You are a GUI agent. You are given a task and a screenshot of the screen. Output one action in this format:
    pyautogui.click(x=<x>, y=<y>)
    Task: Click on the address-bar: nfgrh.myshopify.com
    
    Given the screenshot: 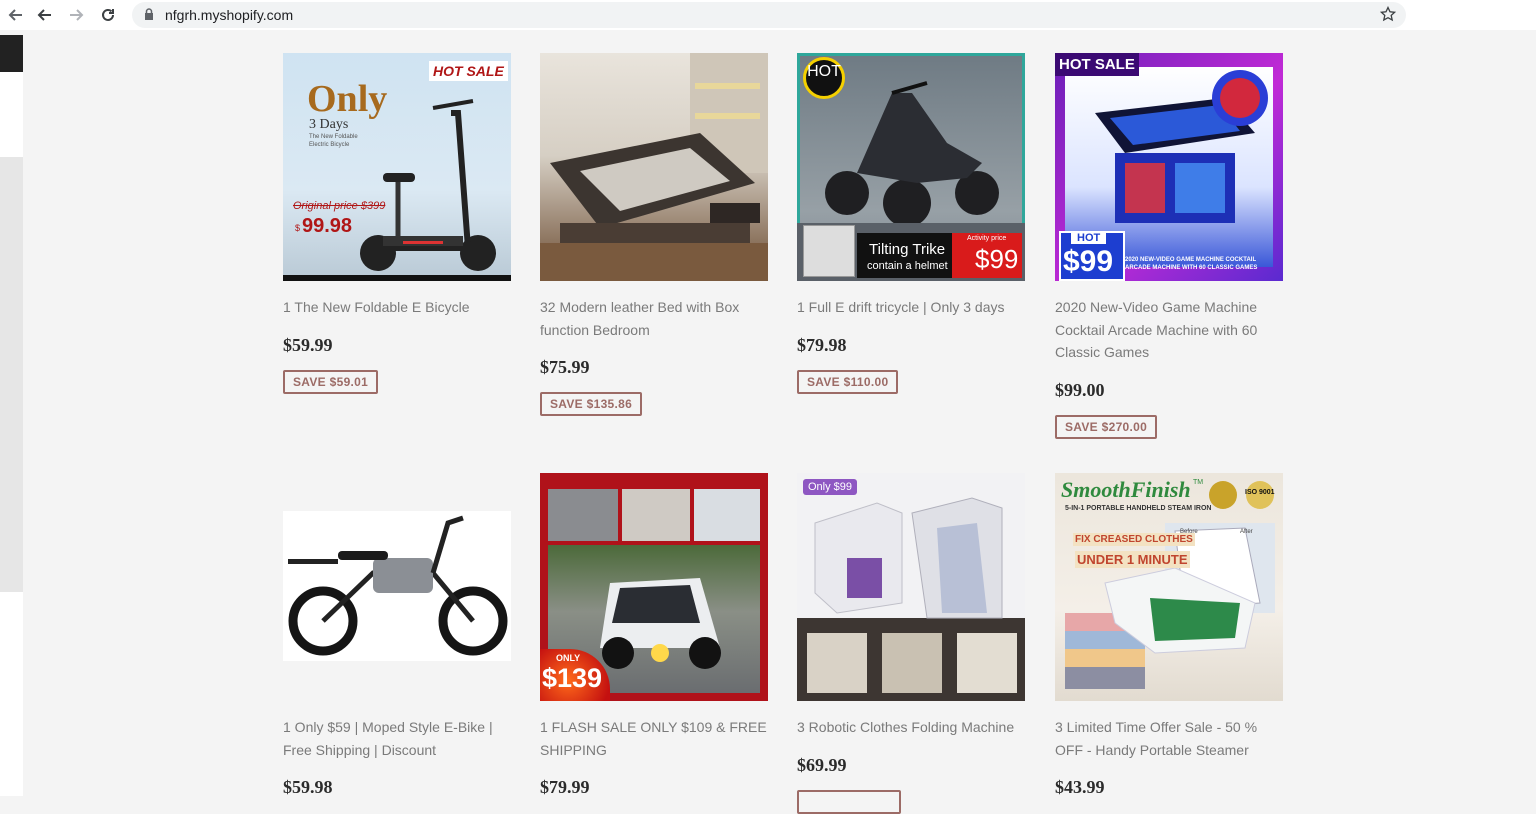 What is the action you would take?
    pyautogui.click(x=769, y=15)
    